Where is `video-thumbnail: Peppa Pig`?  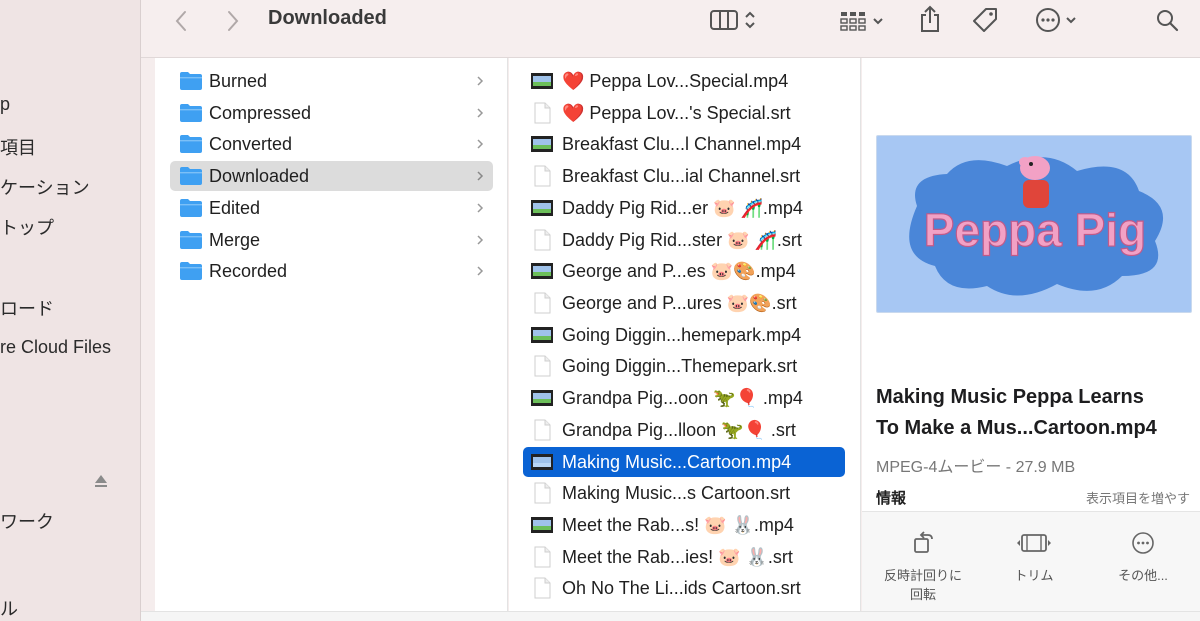
video-thumbnail: Peppa Pig is located at coordinates (1034, 224).